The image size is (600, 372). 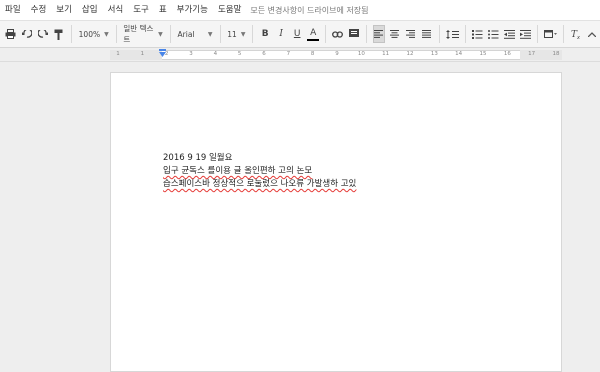 What do you see at coordinates (300, 55) in the screenshot?
I see `ruler: 1 1 2 3 4 5 6 7 8 9 10 11 12 13 14 15 16 17 18` at bounding box center [300, 55].